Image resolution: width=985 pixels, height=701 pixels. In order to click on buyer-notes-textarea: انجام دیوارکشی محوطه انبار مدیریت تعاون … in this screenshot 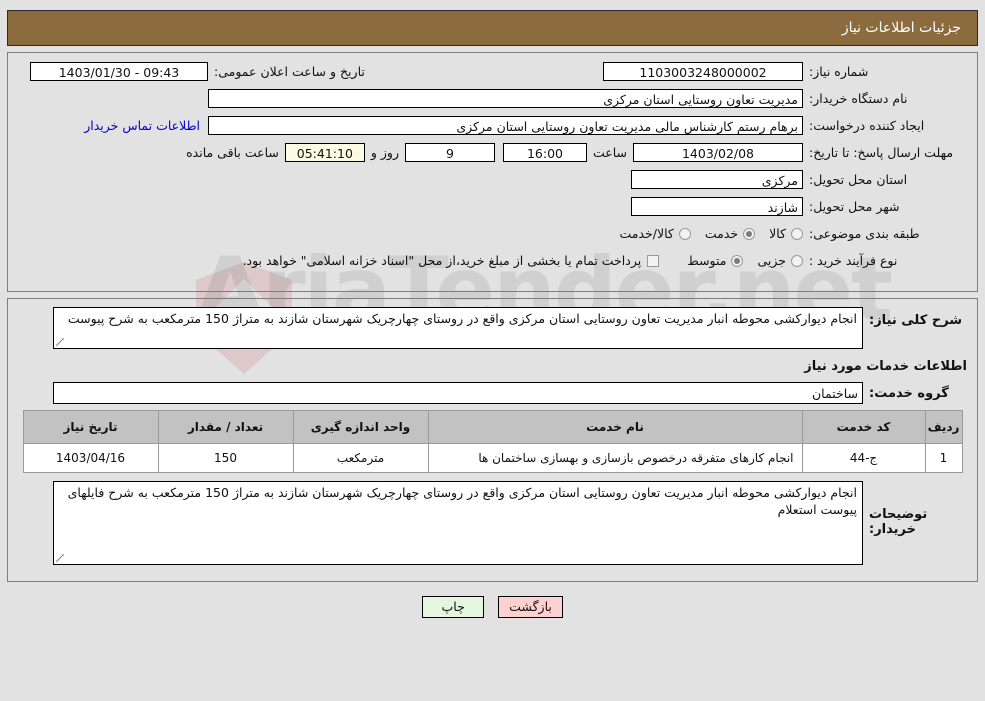, I will do `click(458, 523)`.